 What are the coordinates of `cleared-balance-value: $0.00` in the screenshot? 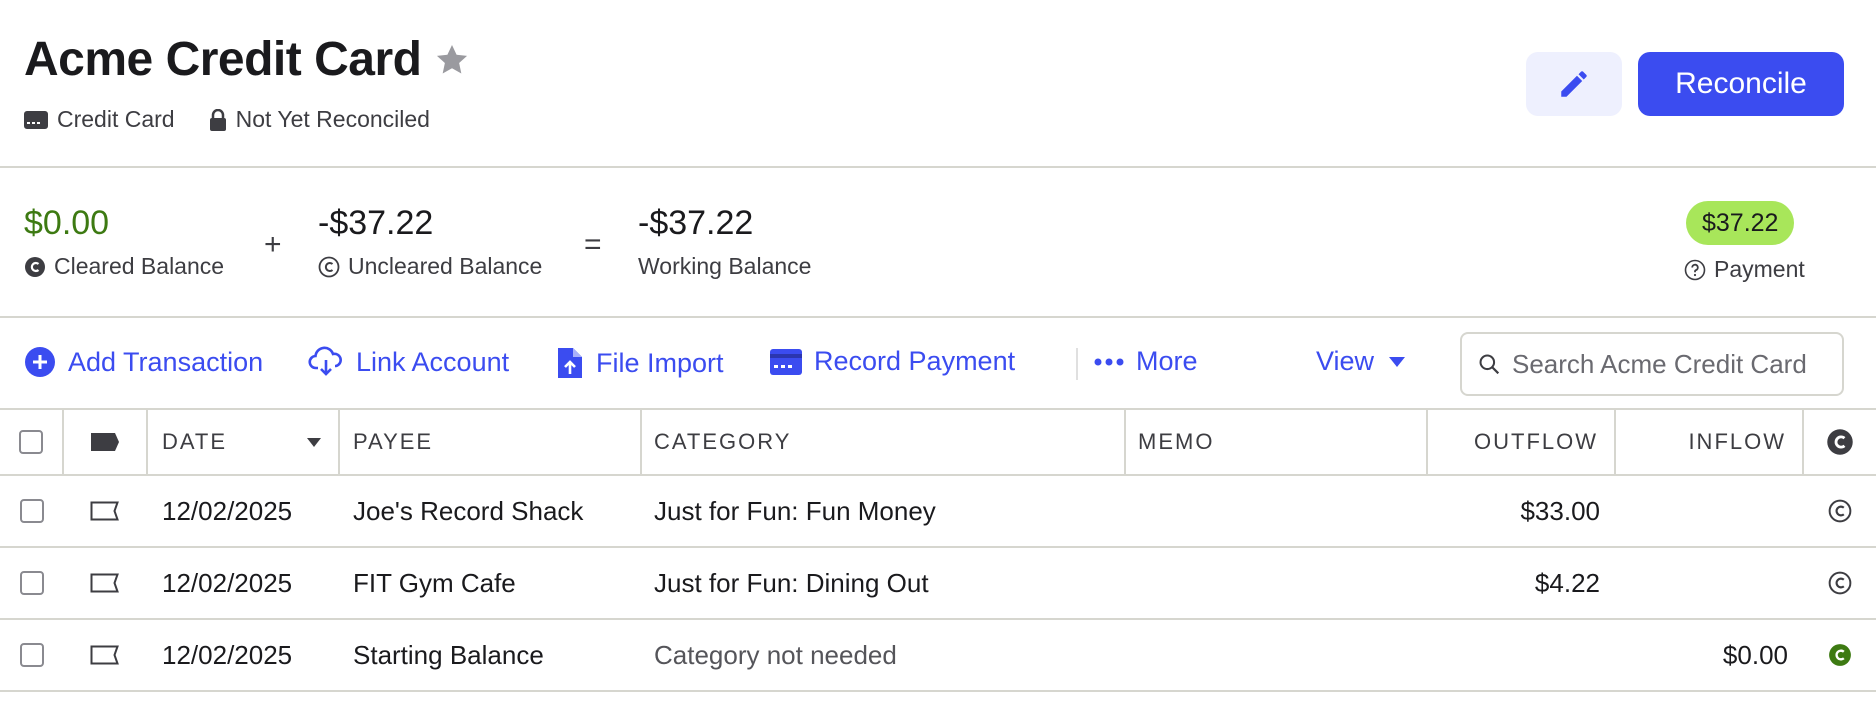 It's located at (67, 223).